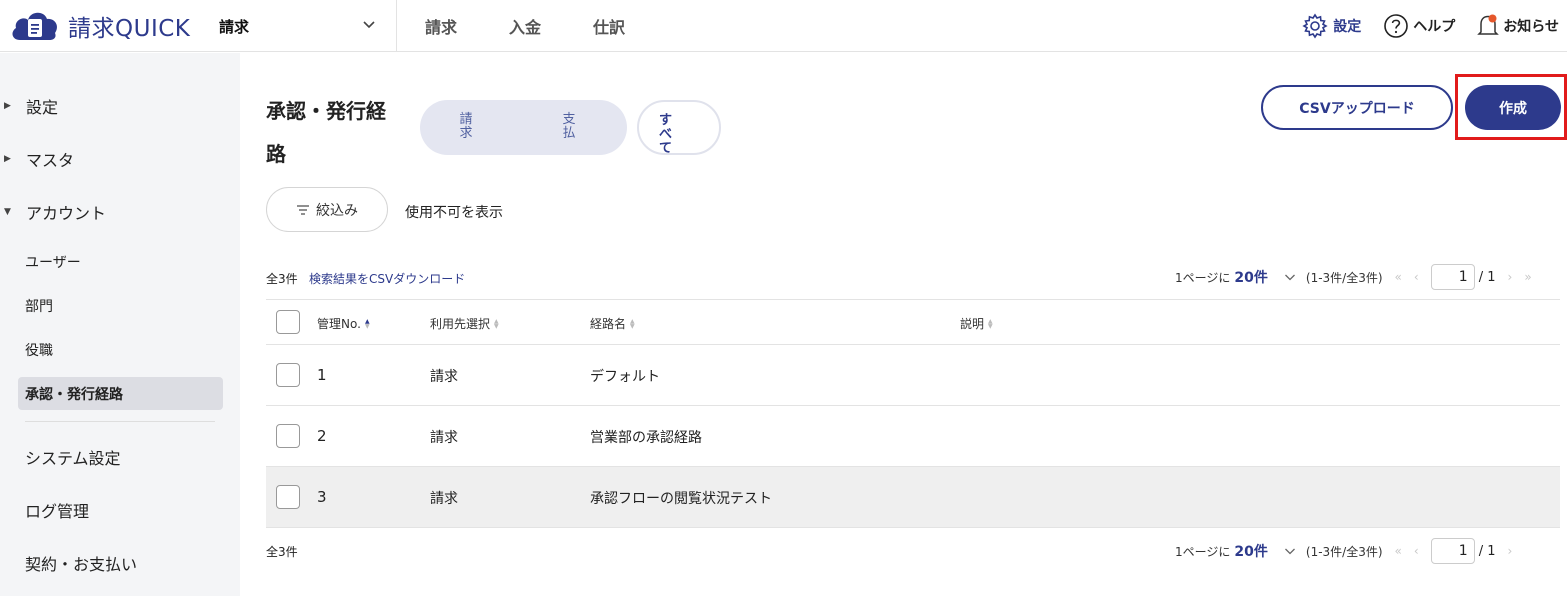  I want to click on help-button: ヘルプ, so click(1419, 26).